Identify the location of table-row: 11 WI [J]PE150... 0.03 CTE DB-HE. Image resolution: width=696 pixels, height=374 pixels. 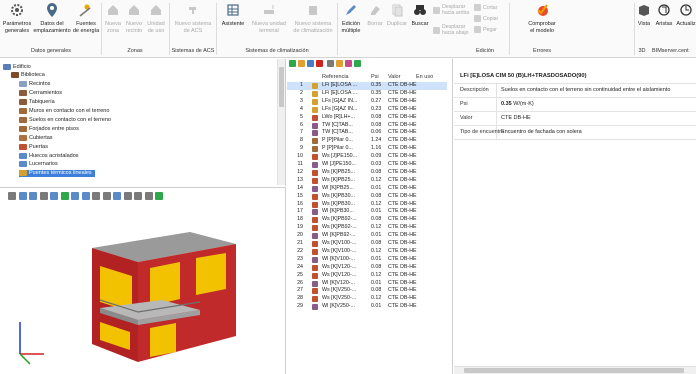
(367, 165).